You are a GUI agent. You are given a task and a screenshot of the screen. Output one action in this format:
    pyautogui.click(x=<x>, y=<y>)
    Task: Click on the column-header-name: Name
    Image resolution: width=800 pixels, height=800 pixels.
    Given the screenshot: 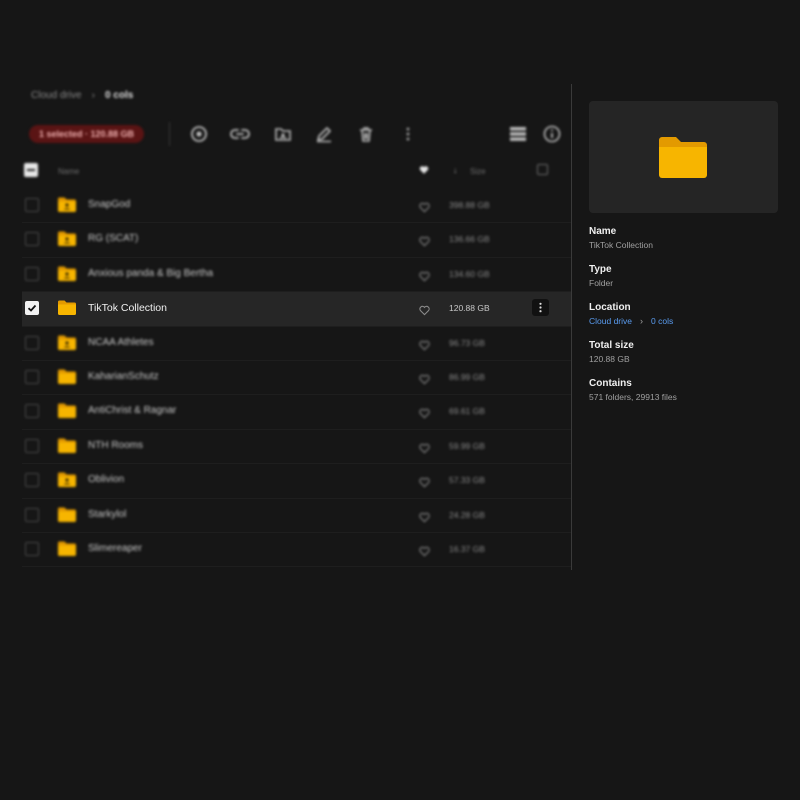 What is the action you would take?
    pyautogui.click(x=68, y=171)
    